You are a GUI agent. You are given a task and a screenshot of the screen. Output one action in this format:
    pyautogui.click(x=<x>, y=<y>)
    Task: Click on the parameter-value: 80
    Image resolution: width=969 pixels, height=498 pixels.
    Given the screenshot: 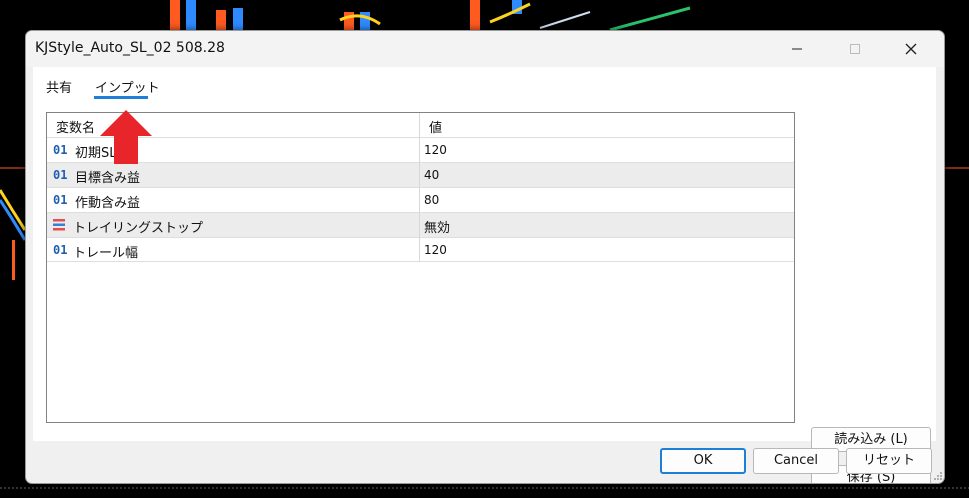 What is the action you would take?
    pyautogui.click(x=431, y=200)
    